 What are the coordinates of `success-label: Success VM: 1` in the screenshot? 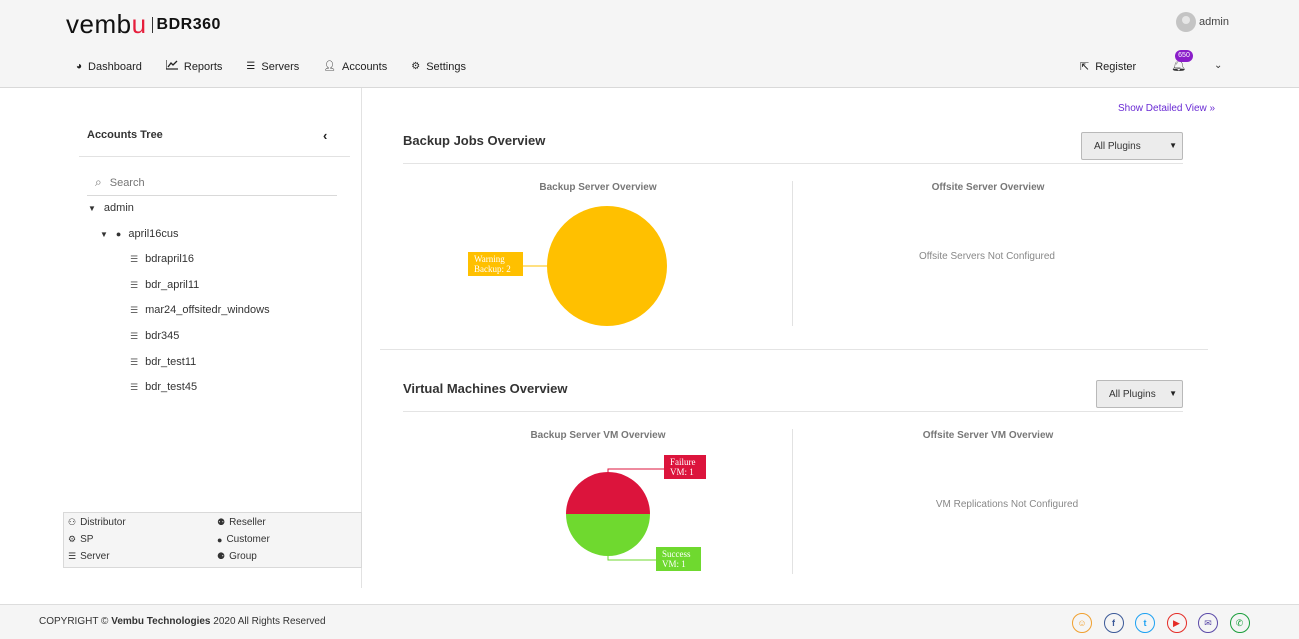 It's located at (678, 559).